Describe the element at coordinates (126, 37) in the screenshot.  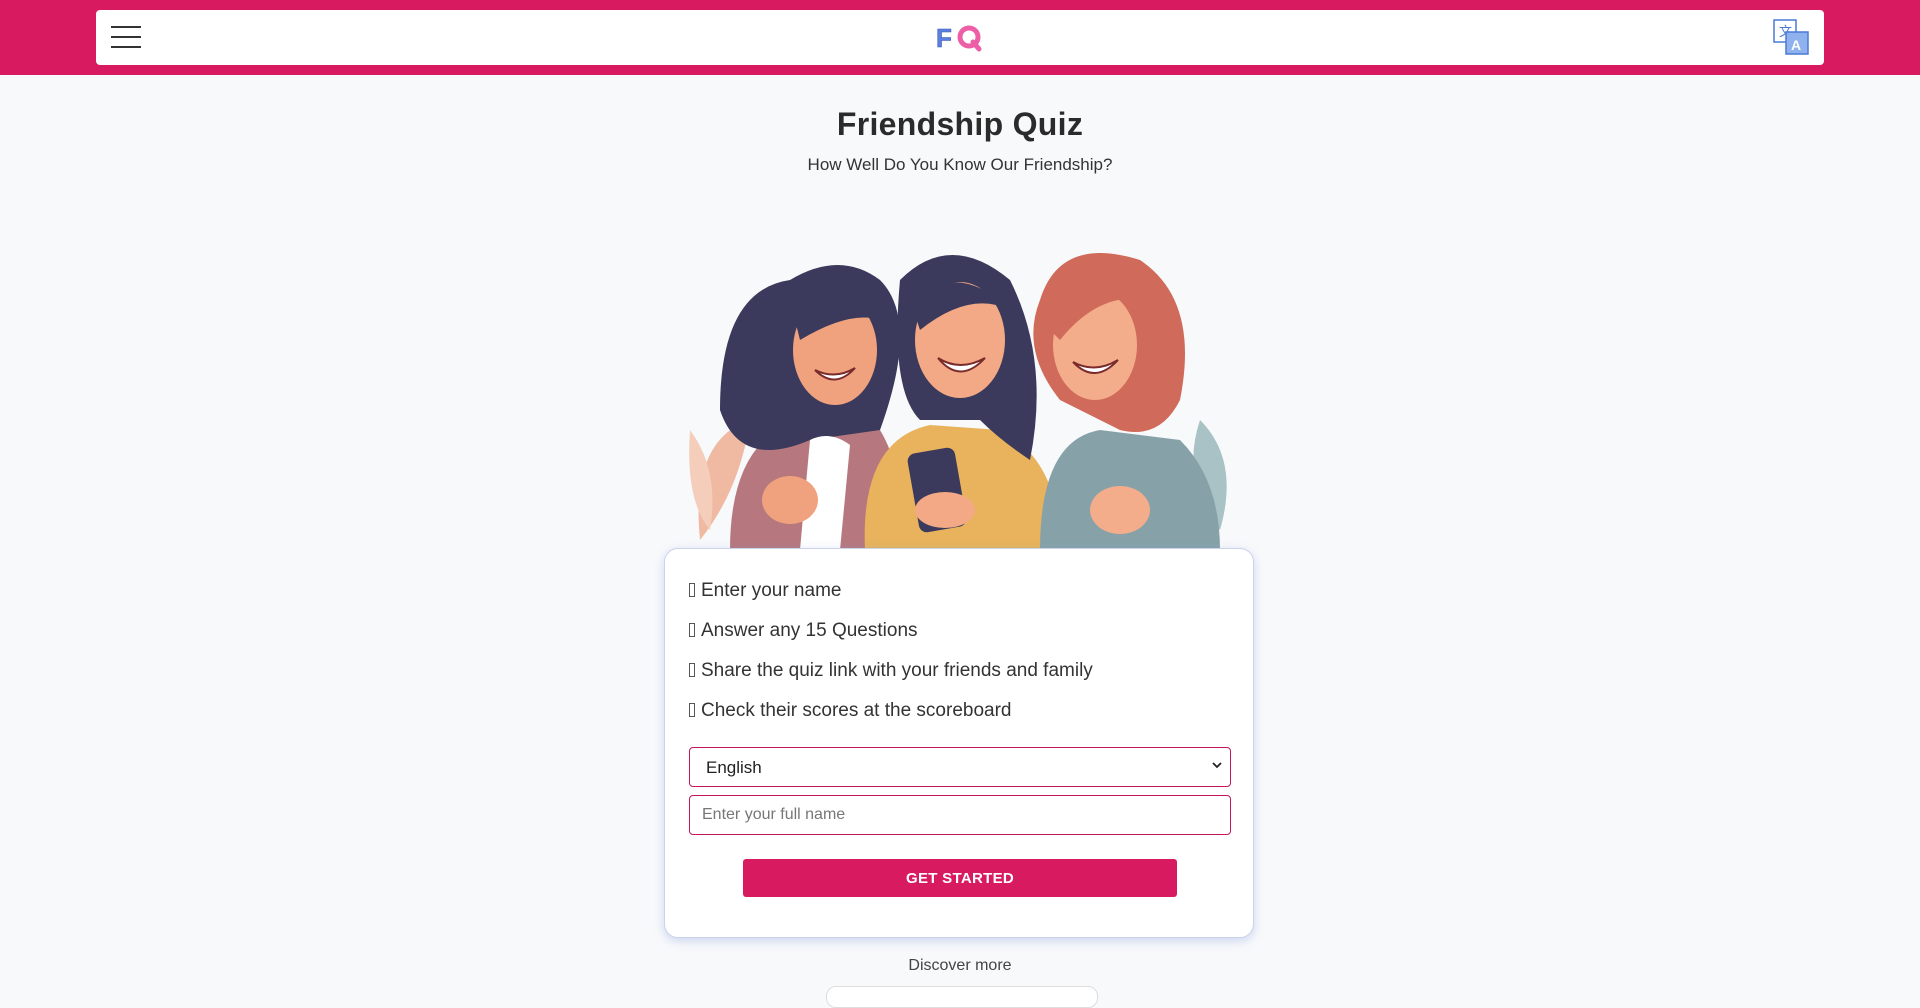
I see `hamburger-menu-icon` at that location.